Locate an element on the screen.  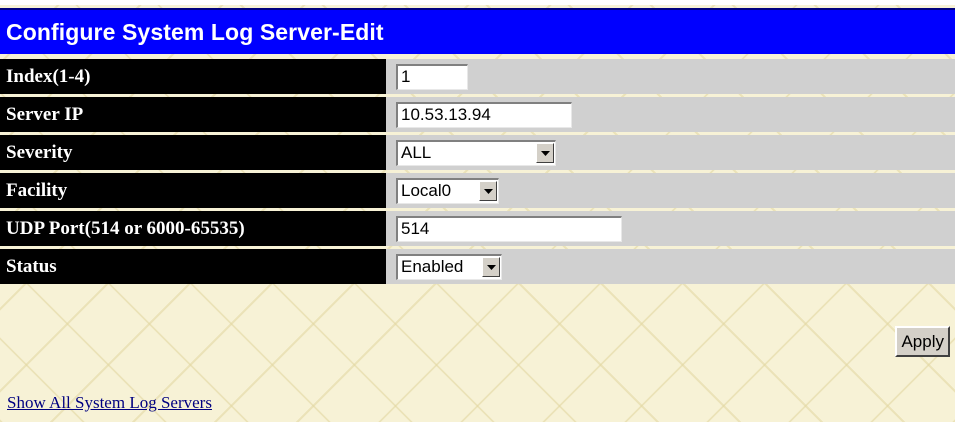
form-row-udp-port: UDP Port(514 or 6000-65535) is located at coordinates (477, 228).